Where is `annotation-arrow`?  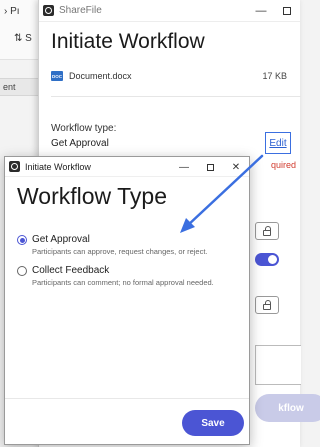
annotation-arrow is located at coordinates (222, 193).